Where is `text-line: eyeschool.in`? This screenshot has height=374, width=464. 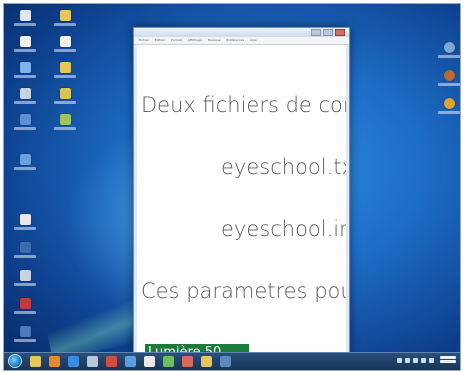
text-line: eyeschool.in is located at coordinates (283, 229).